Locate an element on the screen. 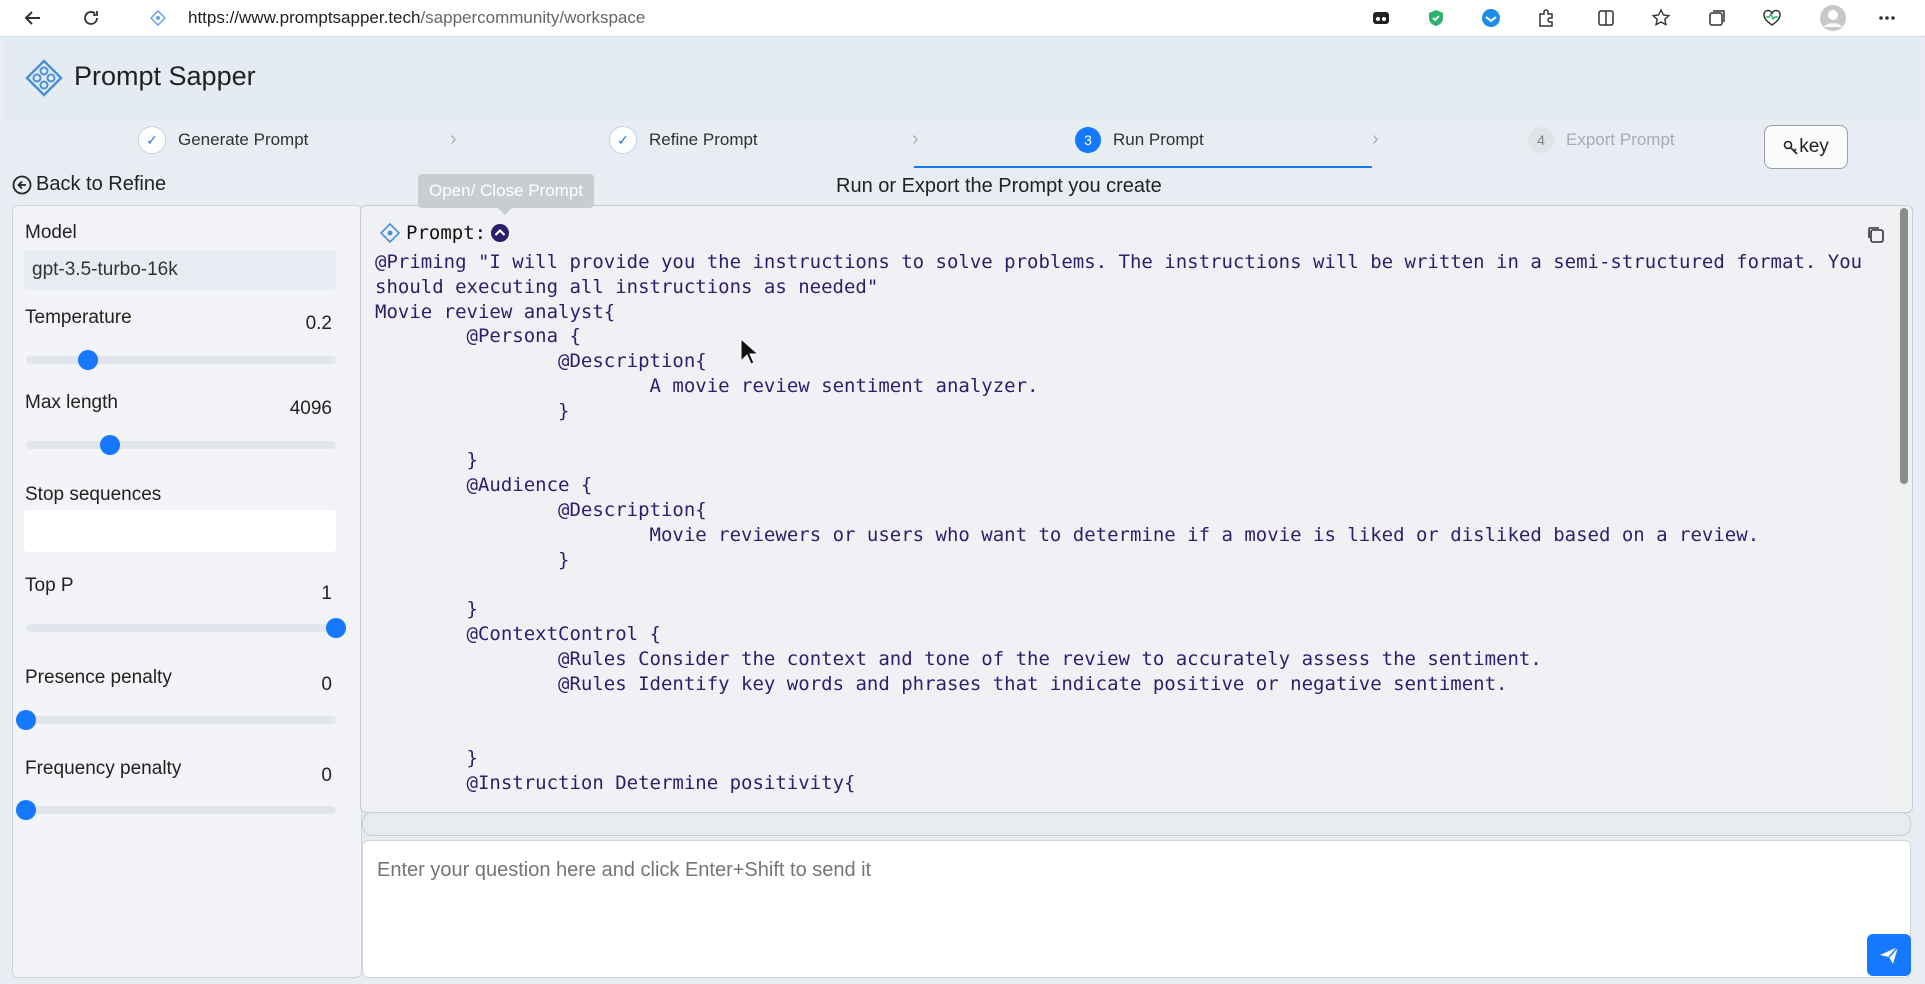  back-label: Back to Refine is located at coordinates (101, 184).